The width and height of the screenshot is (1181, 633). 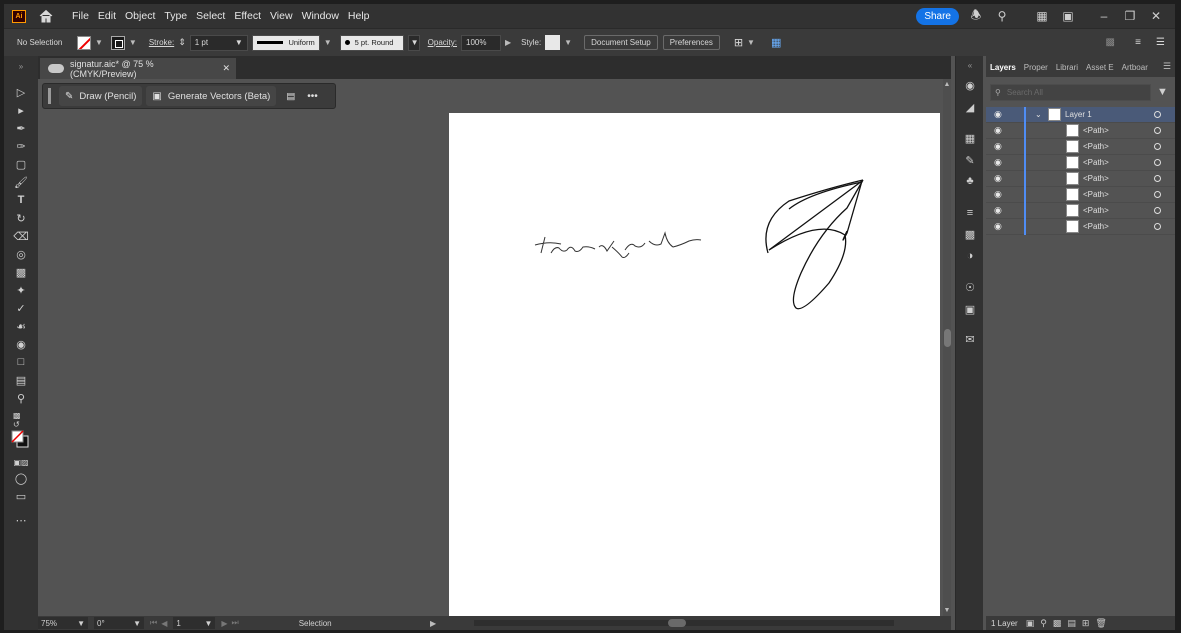 I want to click on fill-swatch, so click(x=84, y=42).